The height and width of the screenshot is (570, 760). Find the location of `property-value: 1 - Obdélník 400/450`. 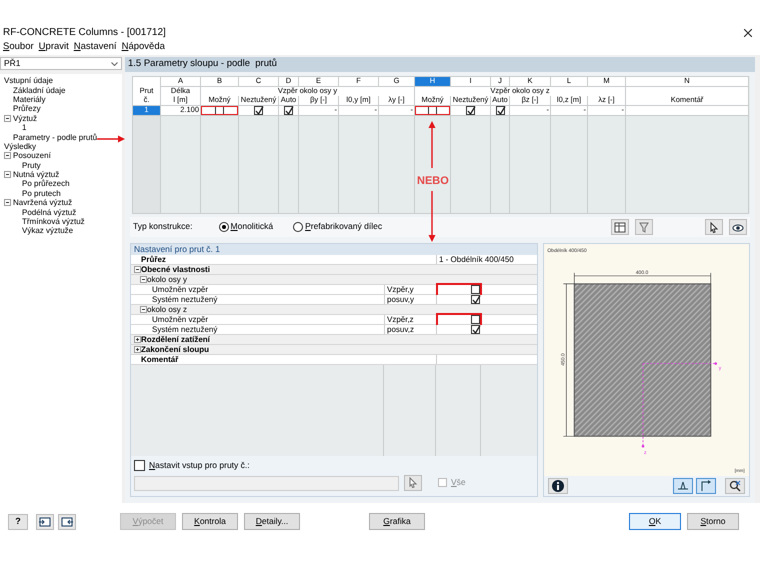

property-value: 1 - Obdélník 400/450 is located at coordinates (476, 259).